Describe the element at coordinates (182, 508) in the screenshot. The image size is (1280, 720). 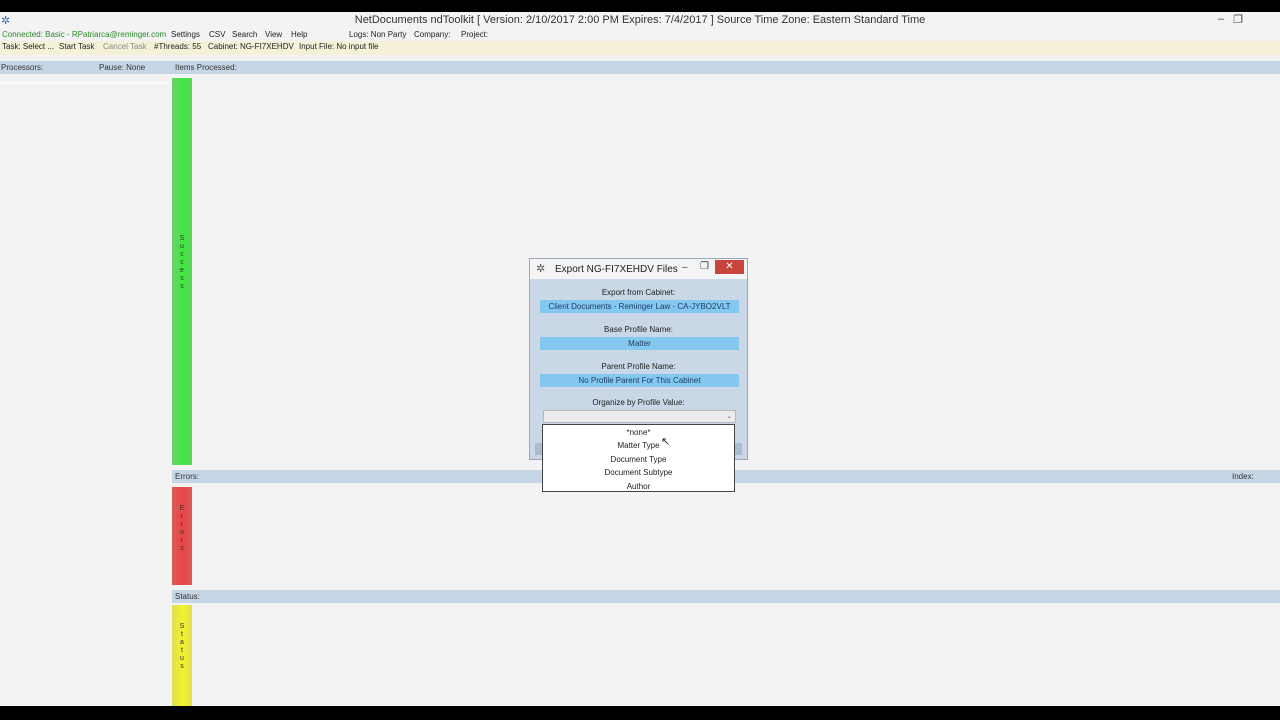
I see `errors-letter: E` at that location.